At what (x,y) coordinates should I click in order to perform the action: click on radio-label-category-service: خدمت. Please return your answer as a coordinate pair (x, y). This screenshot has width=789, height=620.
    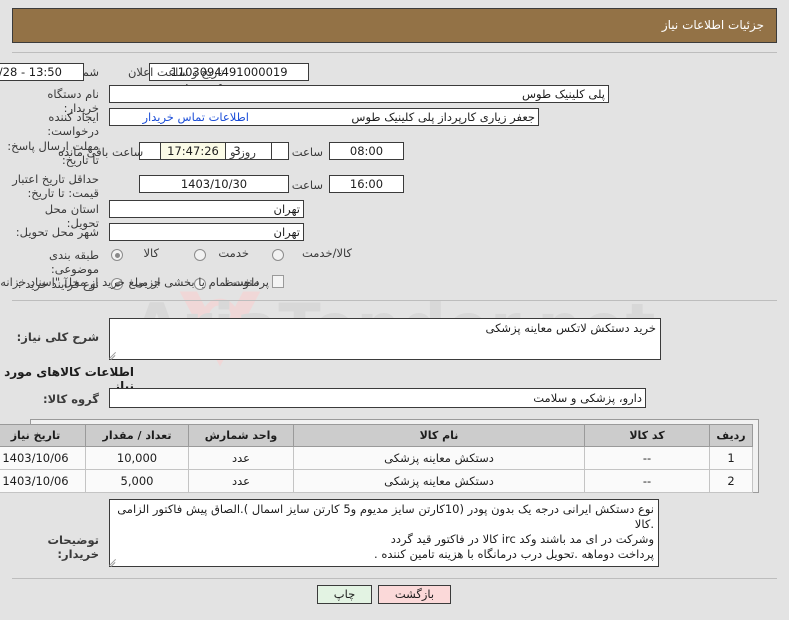
    Looking at the image, I should click on (233, 253).